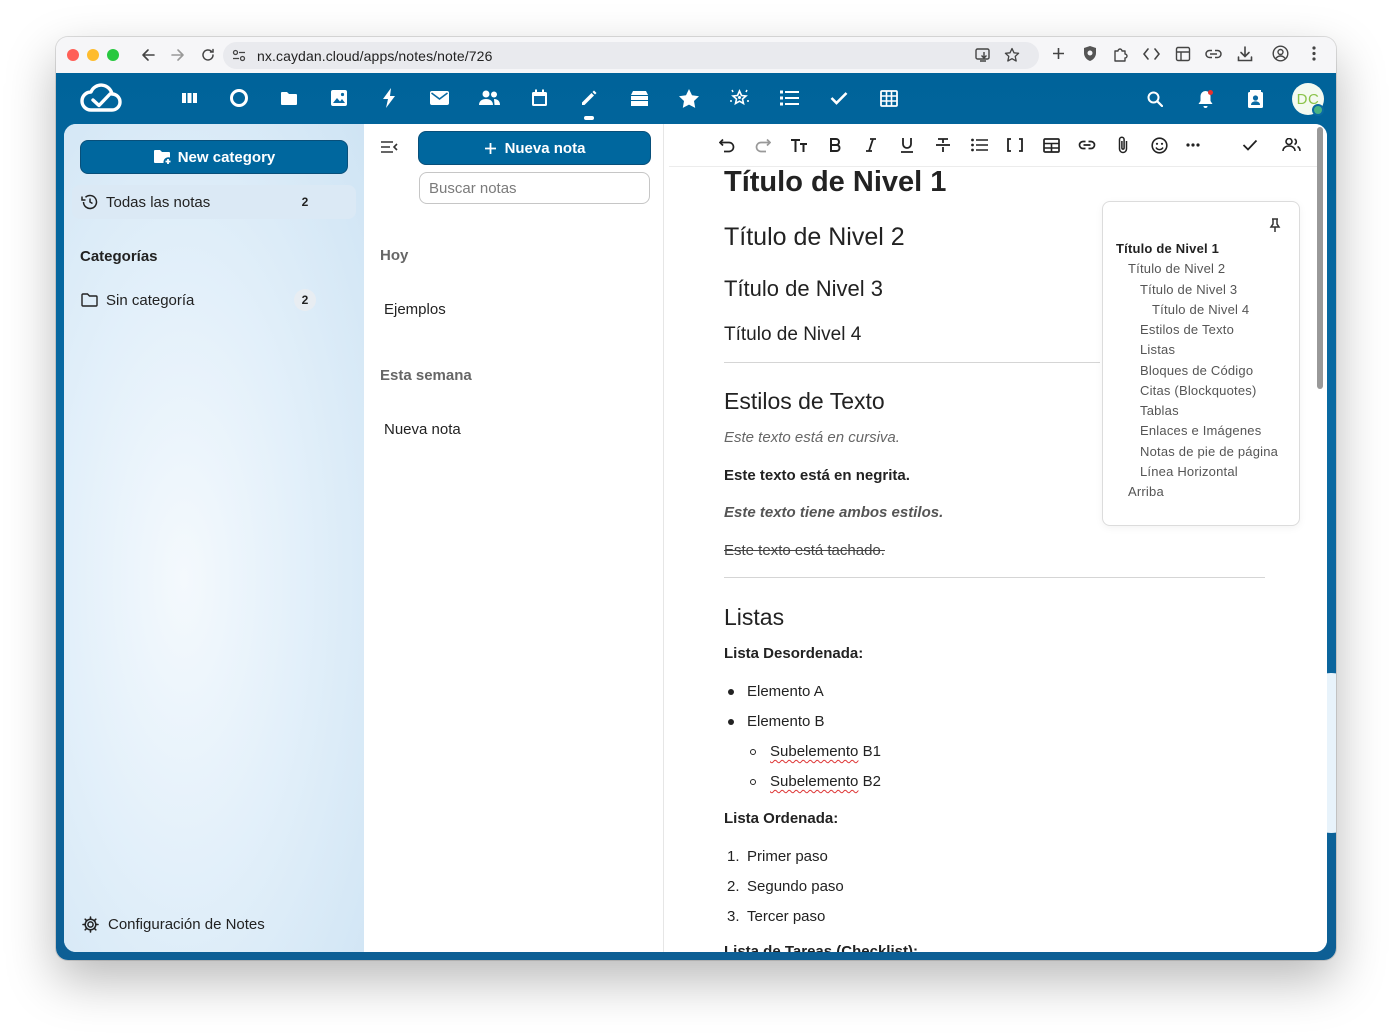 This screenshot has width=1392, height=1034. Describe the element at coordinates (1250, 145) in the screenshot. I see `done-button` at that location.